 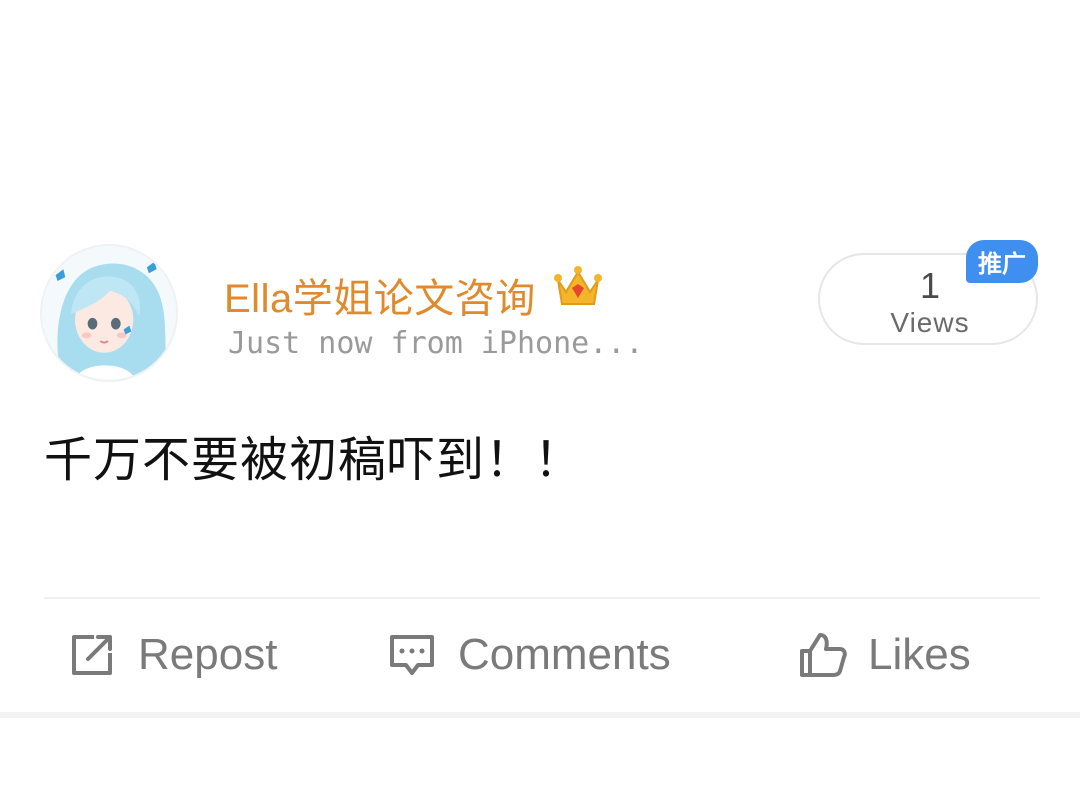 I want to click on repost-button: Repost, so click(x=171, y=655).